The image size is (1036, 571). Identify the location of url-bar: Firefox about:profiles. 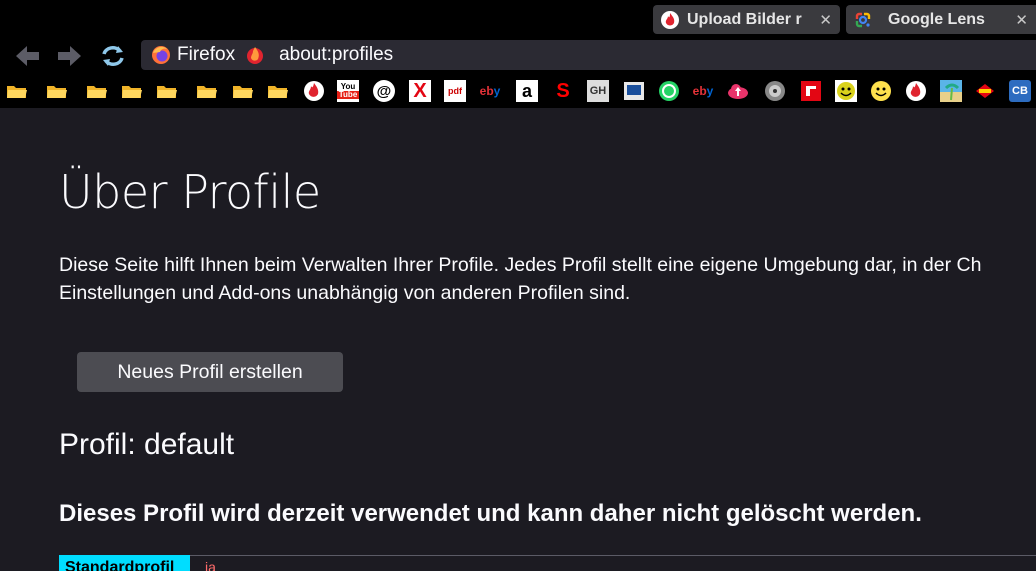
(588, 55).